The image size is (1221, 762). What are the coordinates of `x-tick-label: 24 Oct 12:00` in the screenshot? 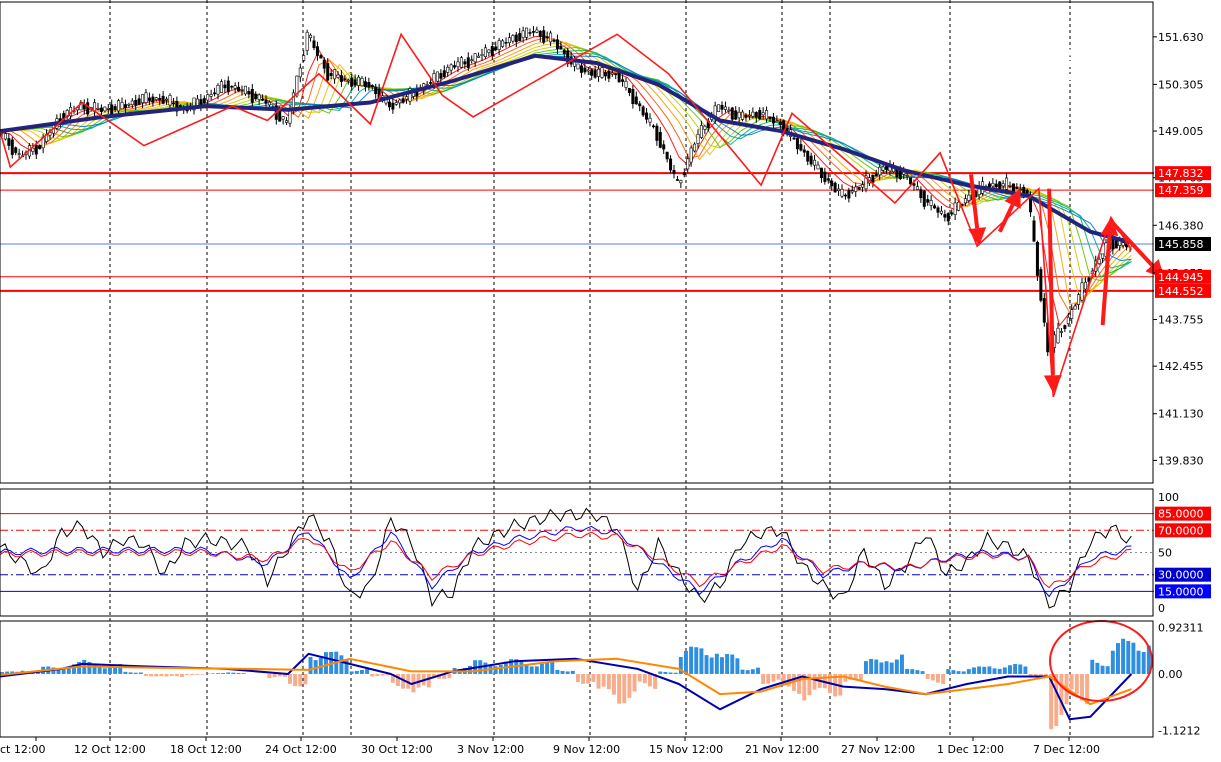 It's located at (301, 749).